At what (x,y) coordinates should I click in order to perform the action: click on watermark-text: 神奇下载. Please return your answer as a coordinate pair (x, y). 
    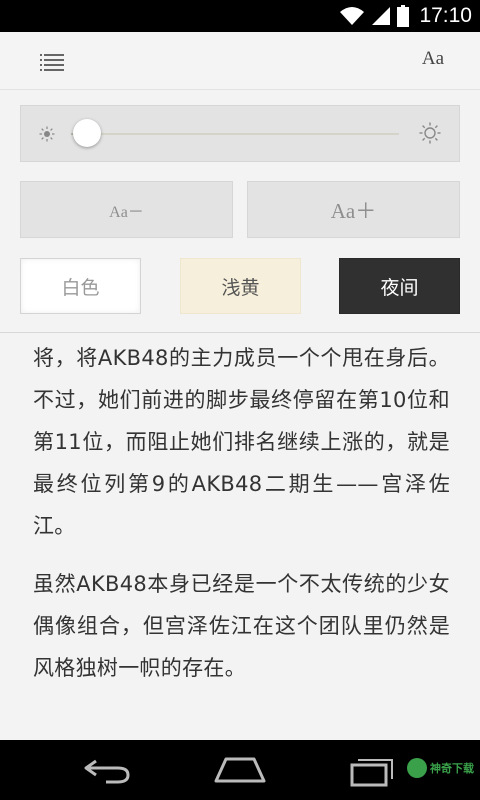
    Looking at the image, I should click on (452, 768).